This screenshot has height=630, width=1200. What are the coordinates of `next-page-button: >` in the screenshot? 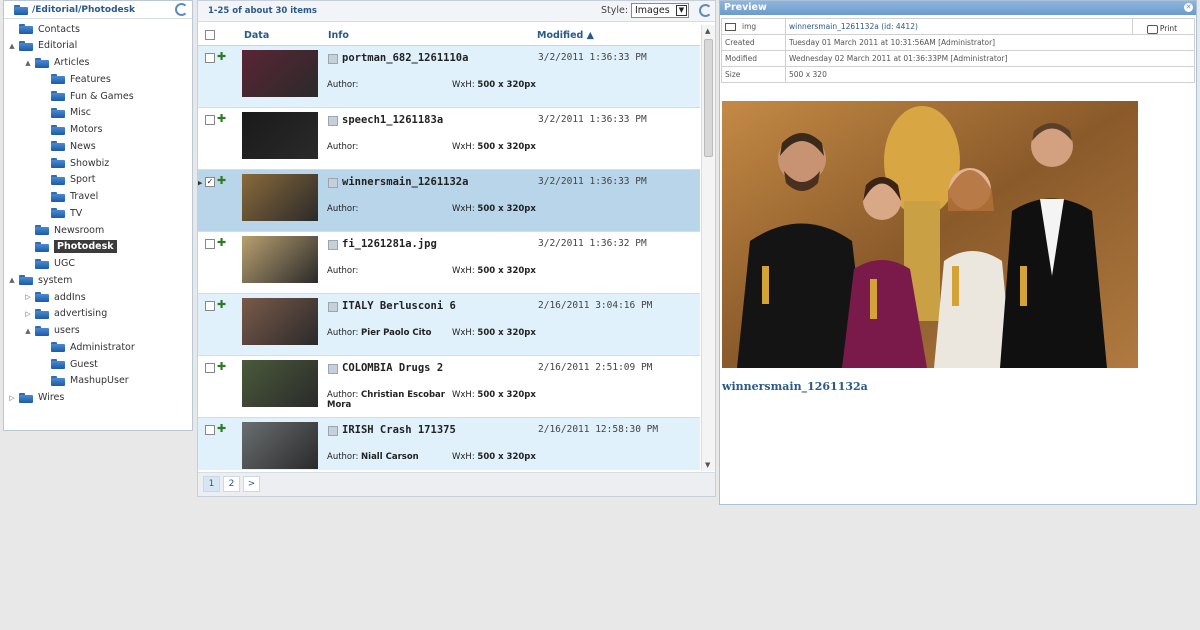 It's located at (251, 484).